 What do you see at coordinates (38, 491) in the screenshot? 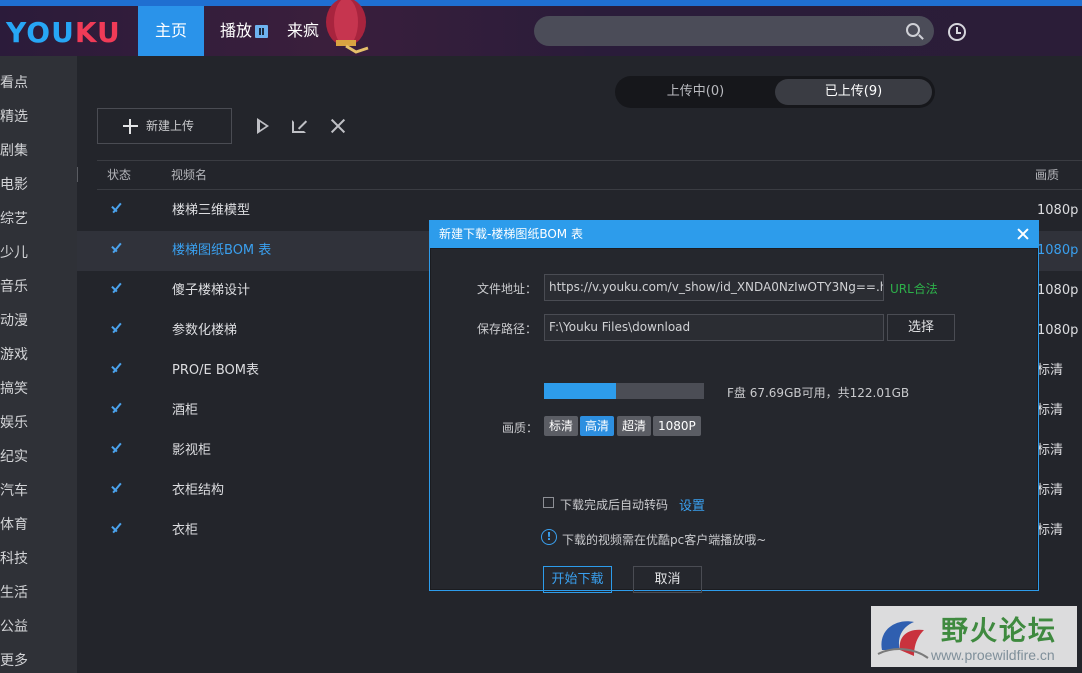
I see `sidebar-item: 汽车` at bounding box center [38, 491].